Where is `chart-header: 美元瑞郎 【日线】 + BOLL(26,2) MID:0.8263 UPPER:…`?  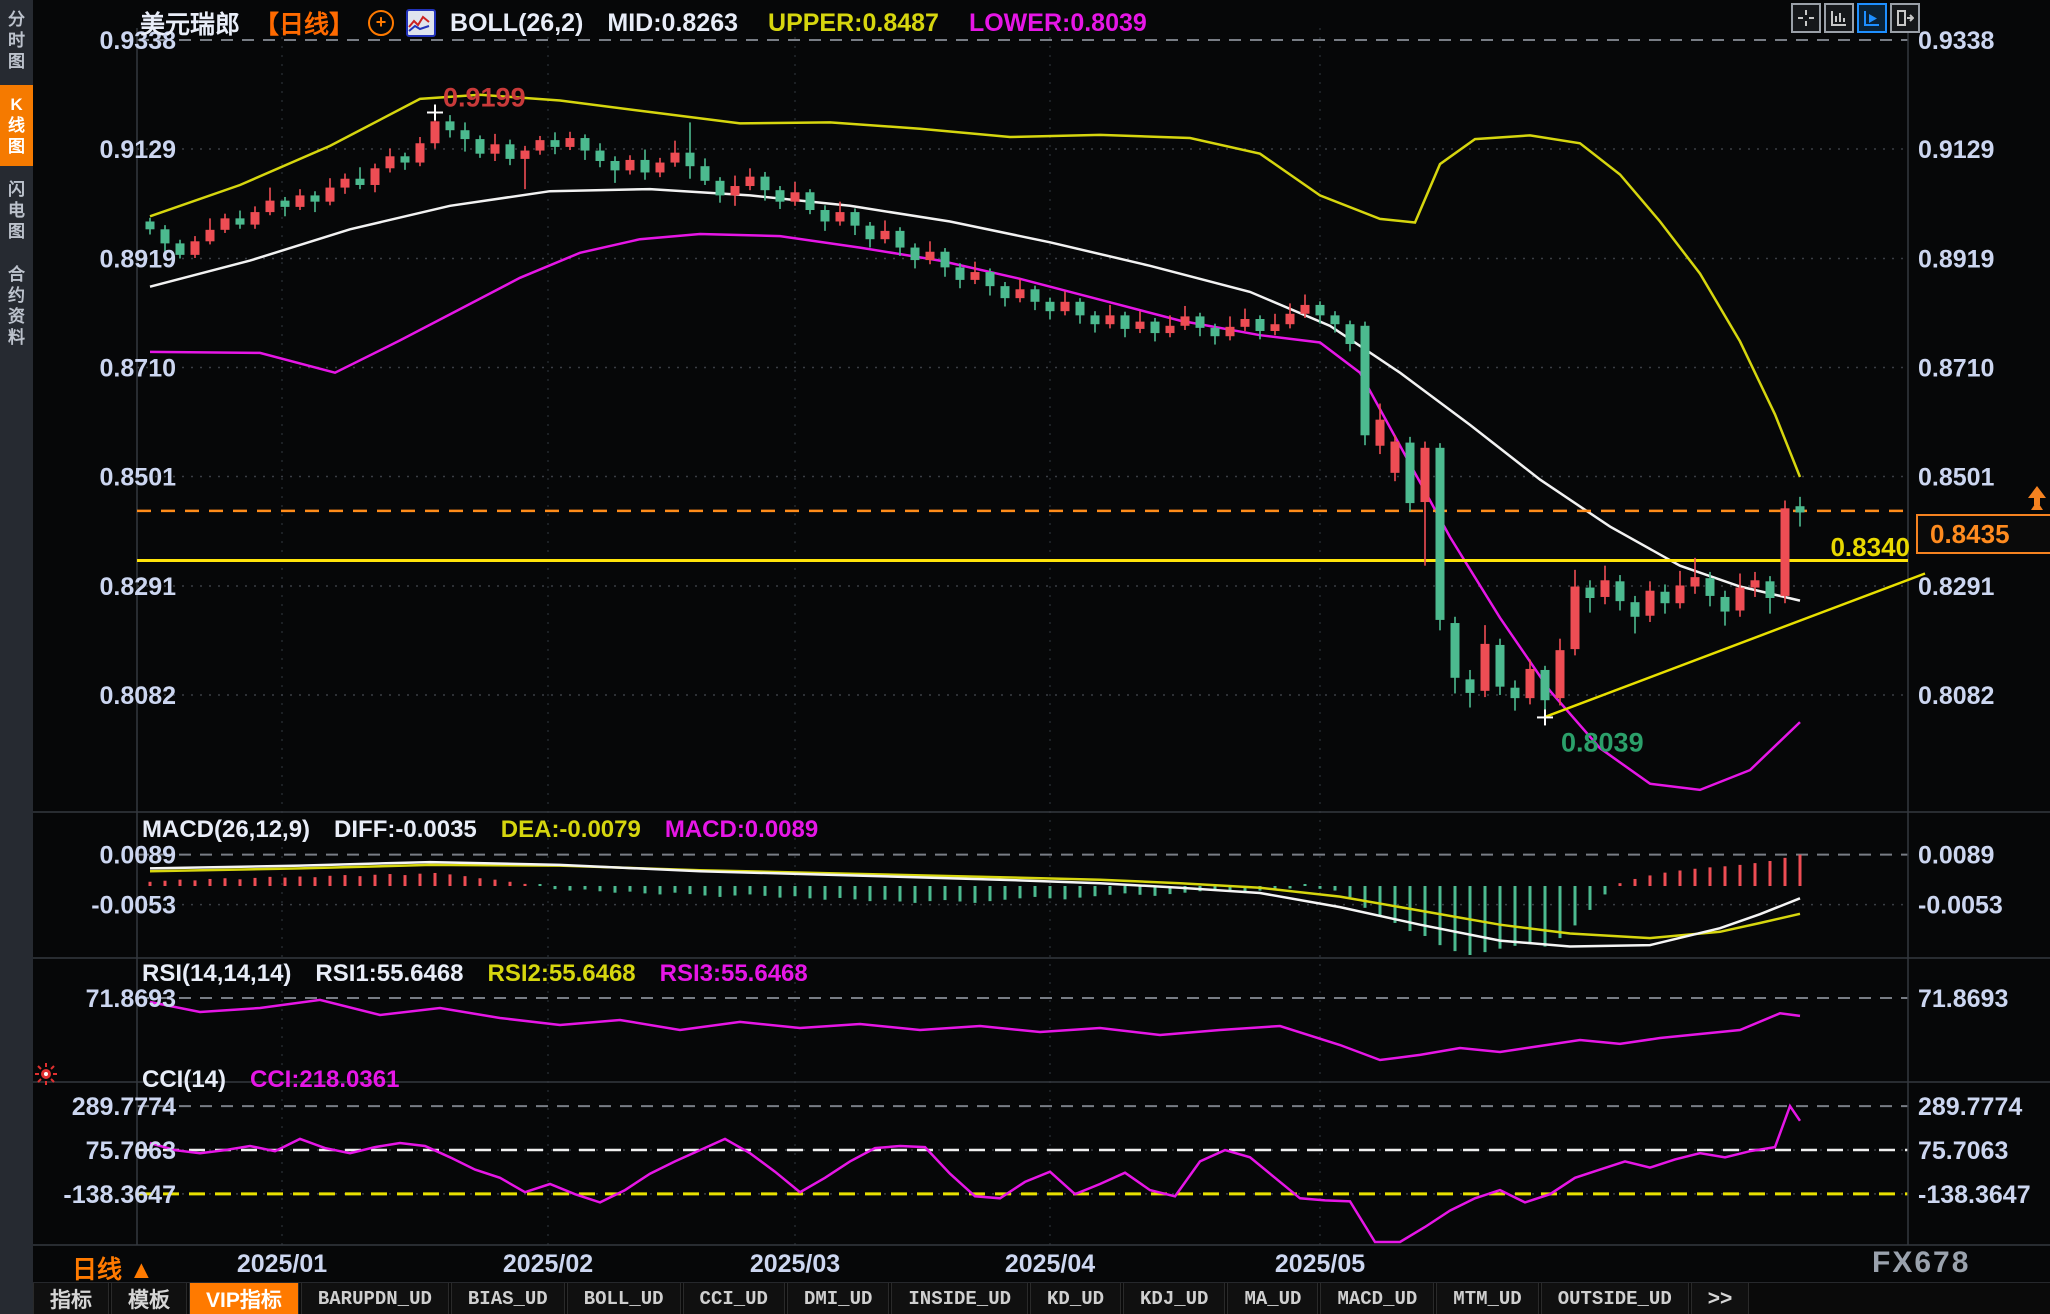 chart-header: 美元瑞郎 【日线】 + BOLL(26,2) MID:0.8263 UPPER:… is located at coordinates (643, 23).